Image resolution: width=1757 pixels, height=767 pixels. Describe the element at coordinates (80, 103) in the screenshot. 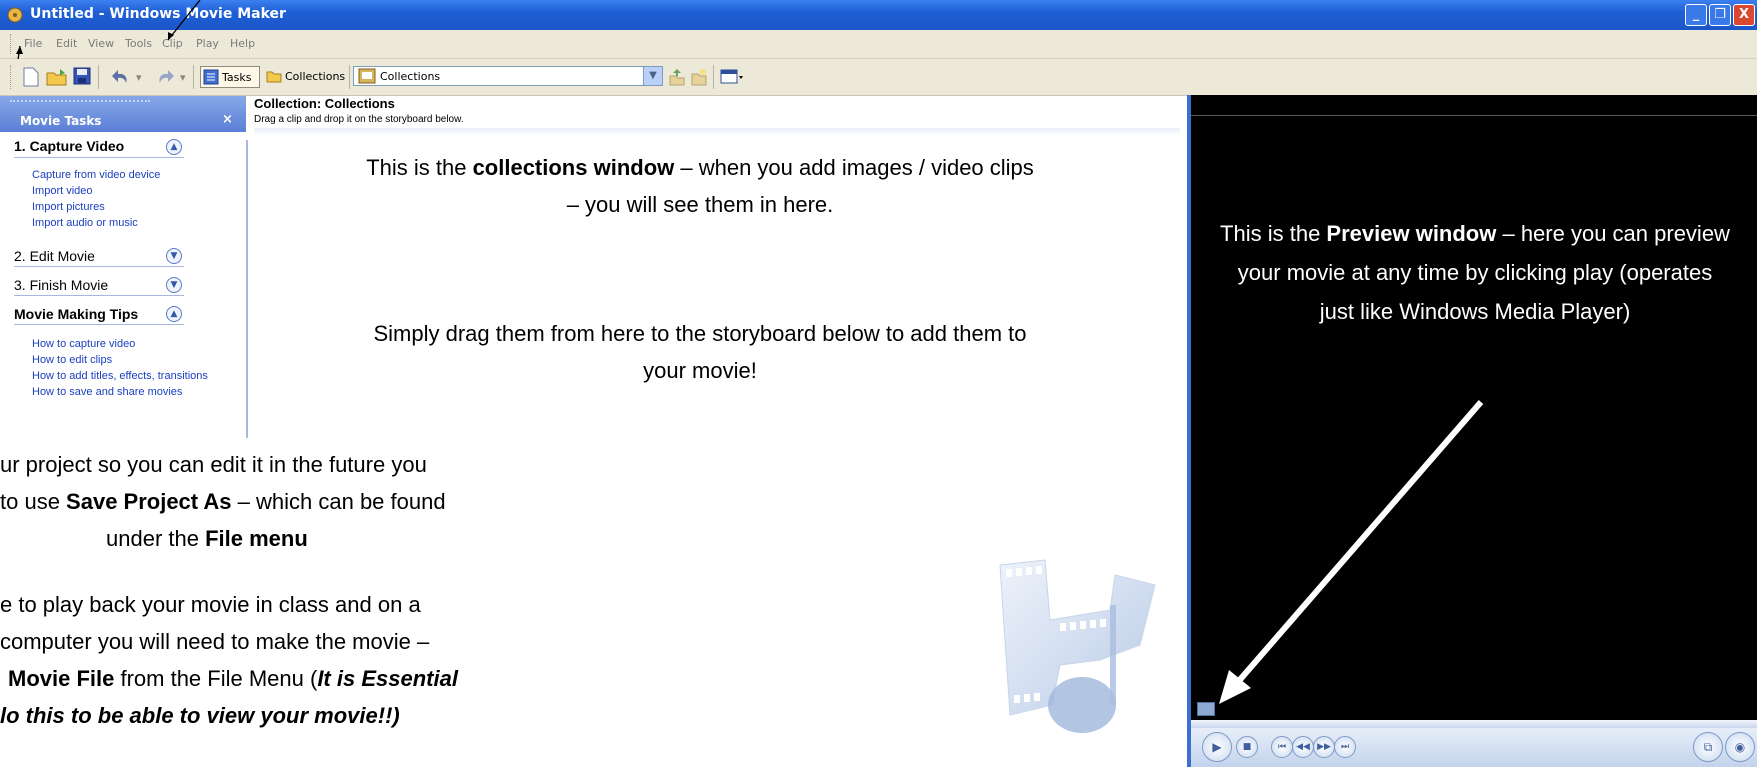

I see `header-grip` at that location.